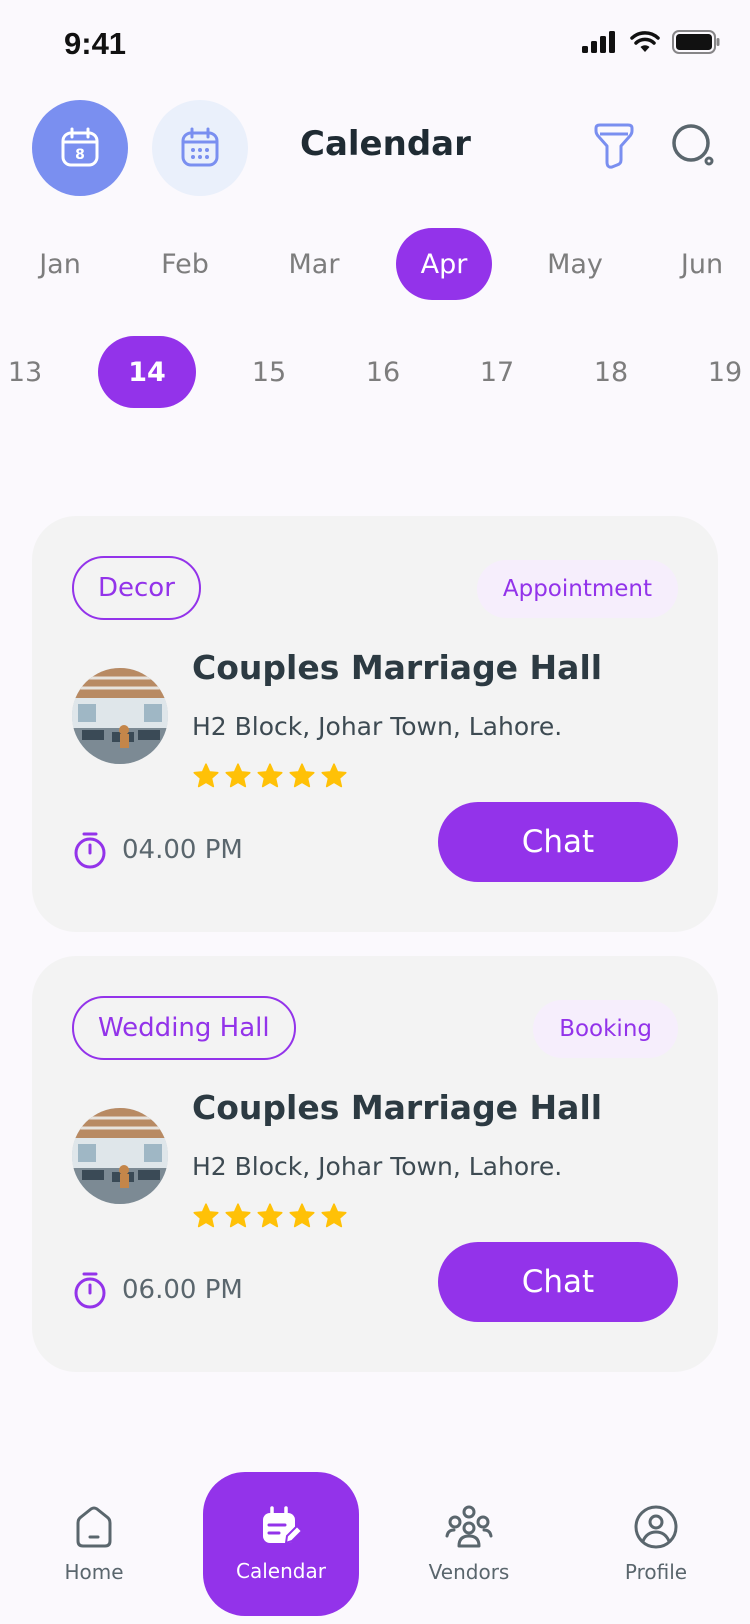 Image resolution: width=750 pixels, height=1624 pixels. I want to click on filter-button, so click(614, 146).